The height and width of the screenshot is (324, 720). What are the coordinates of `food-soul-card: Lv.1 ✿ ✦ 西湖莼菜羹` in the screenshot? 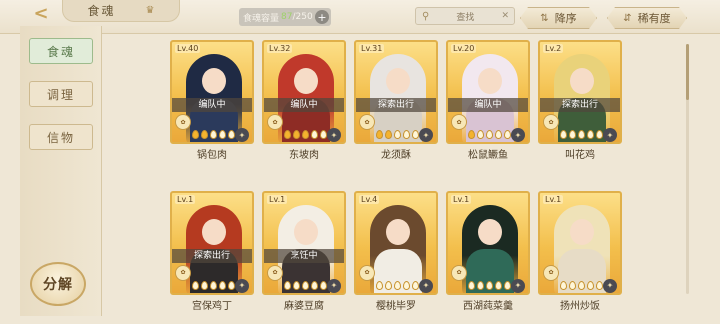 It's located at (488, 253).